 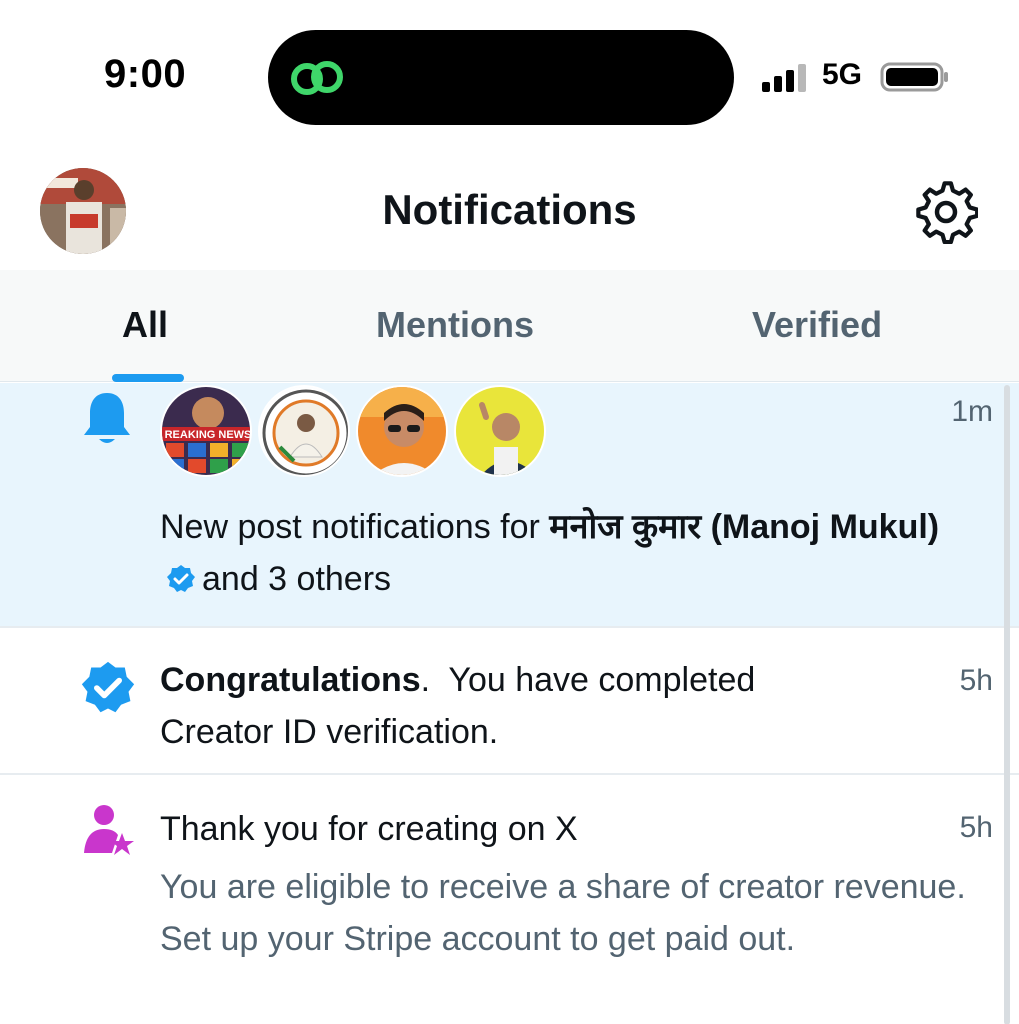 I want to click on battery-icon, so click(x=914, y=77).